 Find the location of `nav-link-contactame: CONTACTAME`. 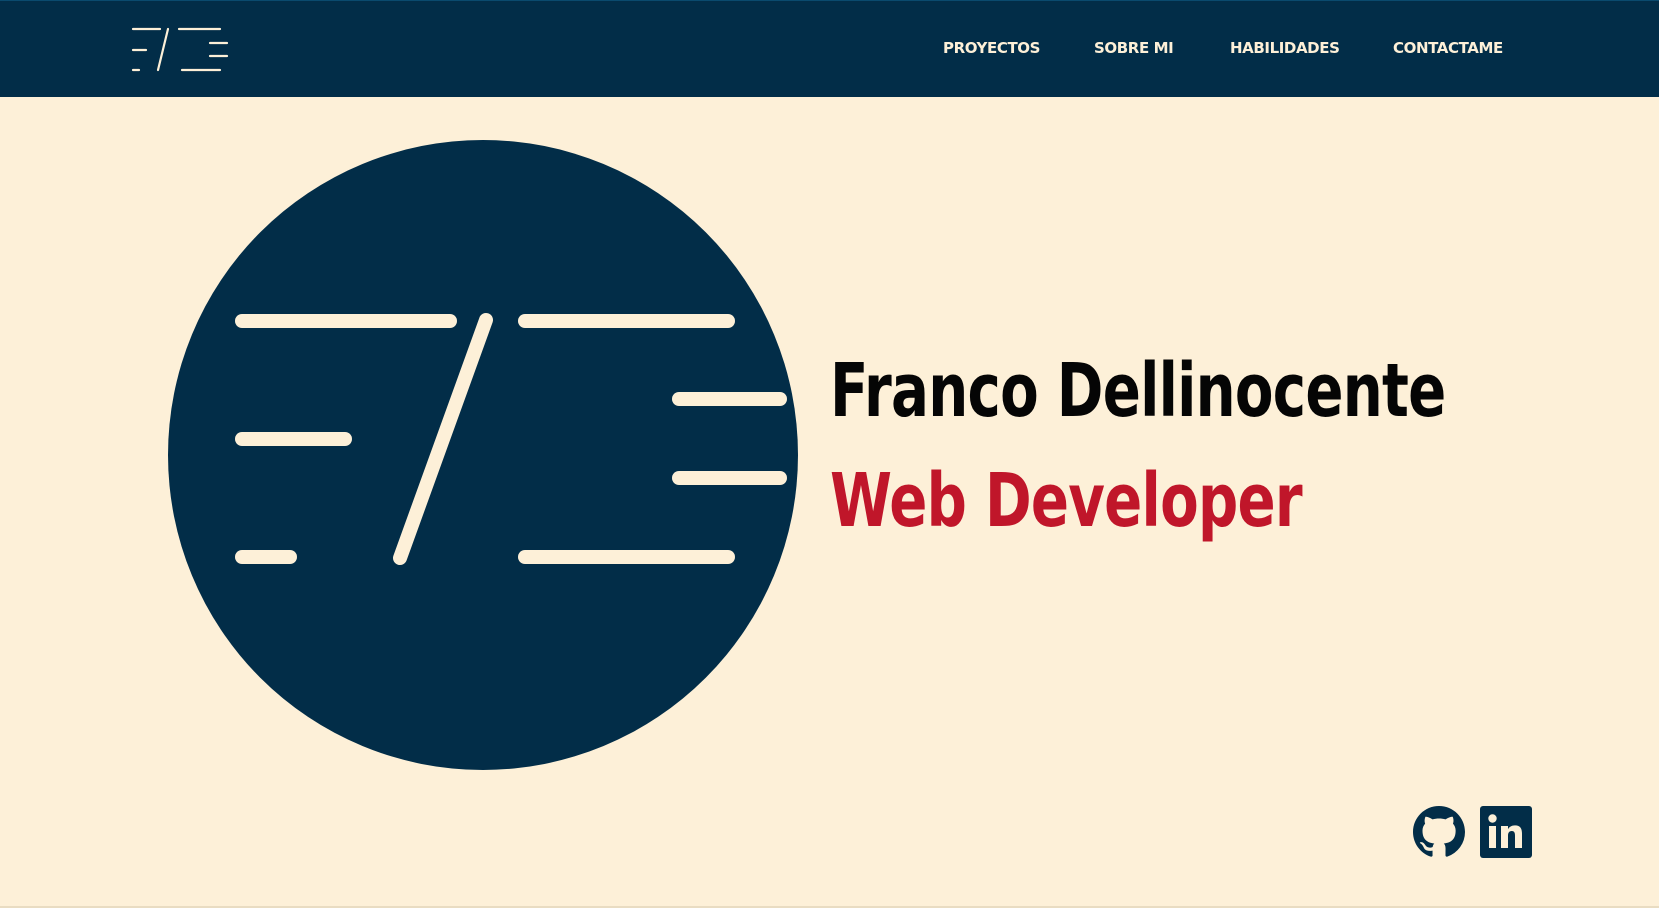

nav-link-contactame: CONTACTAME is located at coordinates (1448, 48).